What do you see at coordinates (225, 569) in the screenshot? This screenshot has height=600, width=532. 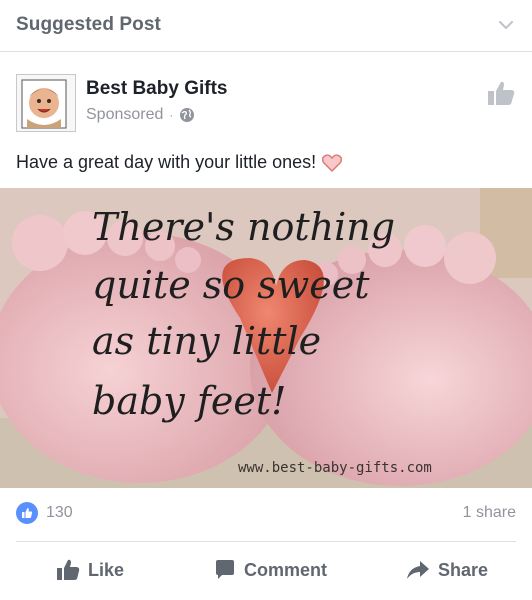 I see `comment-icon` at bounding box center [225, 569].